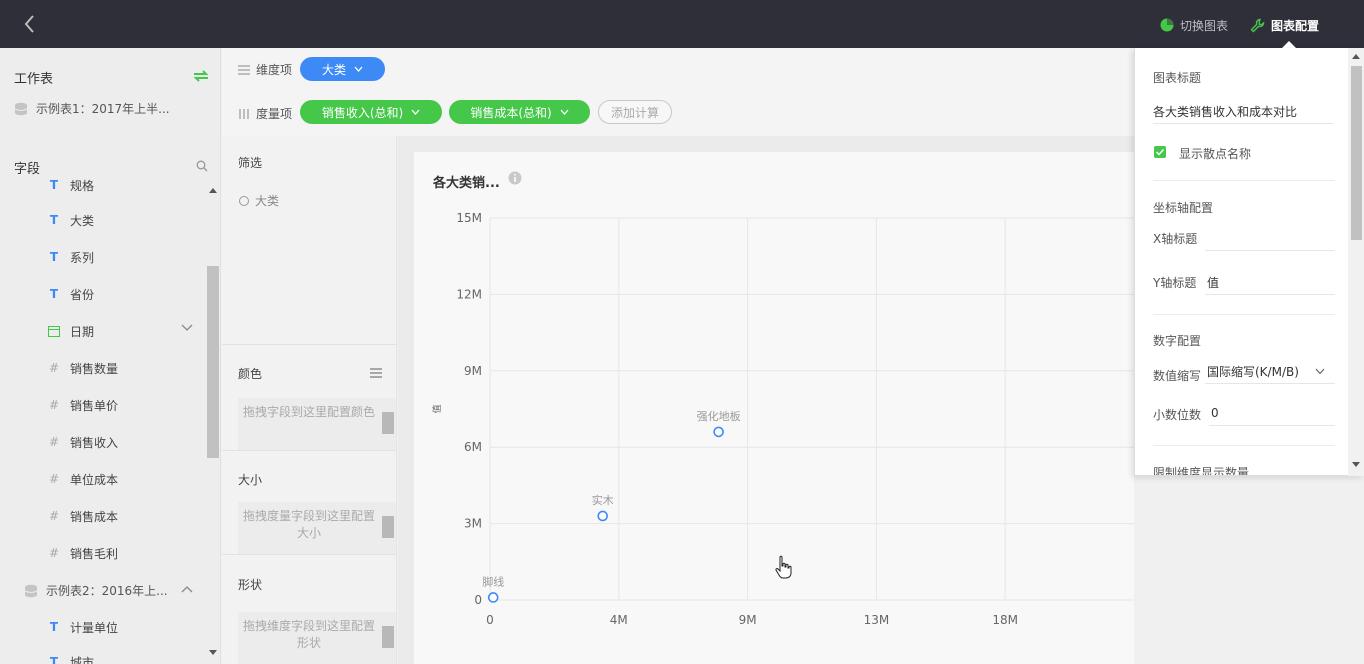 This screenshot has width=1364, height=664. What do you see at coordinates (1005, 620) in the screenshot?
I see `x-tick-label: 18M` at bounding box center [1005, 620].